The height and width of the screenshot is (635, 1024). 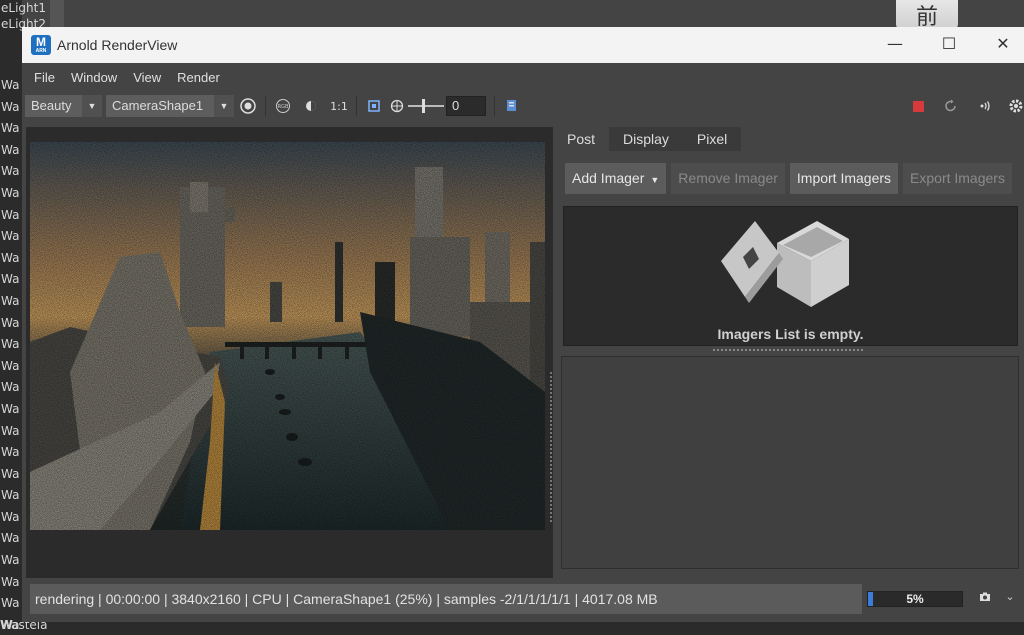 What do you see at coordinates (790, 334) in the screenshot?
I see `empty-list-message: Imagers List is empty.` at bounding box center [790, 334].